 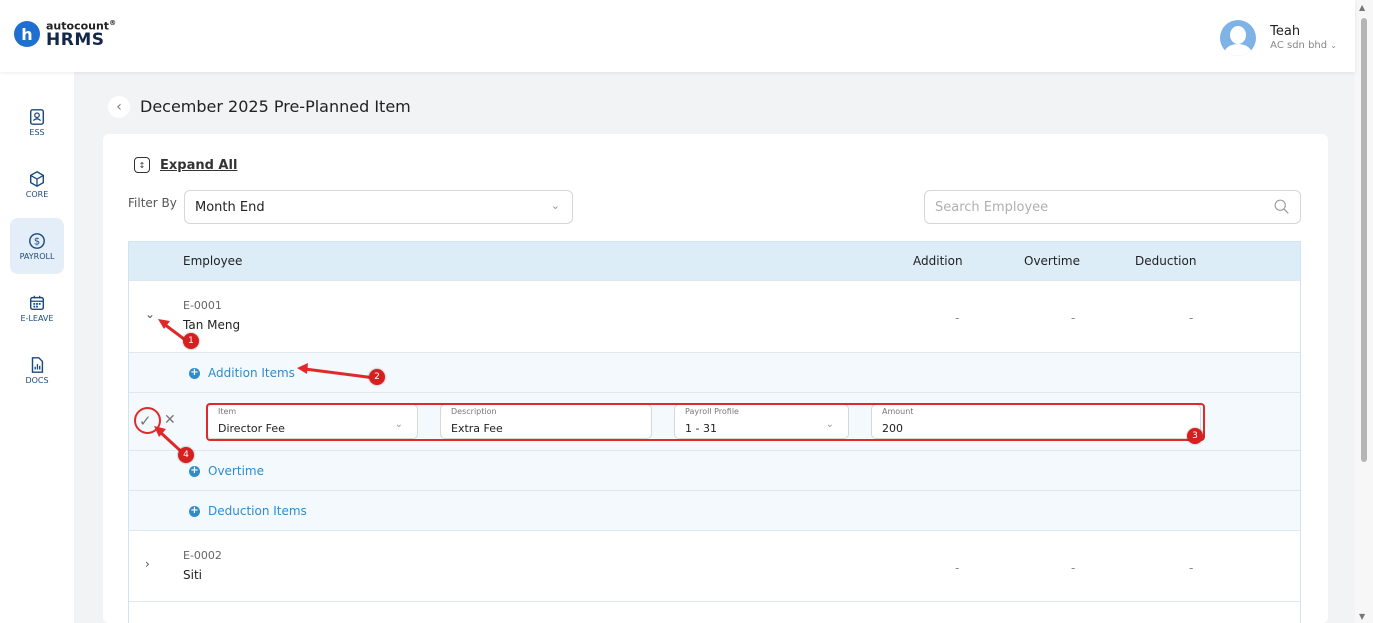 I want to click on employee-name: Siti, so click(x=192, y=575).